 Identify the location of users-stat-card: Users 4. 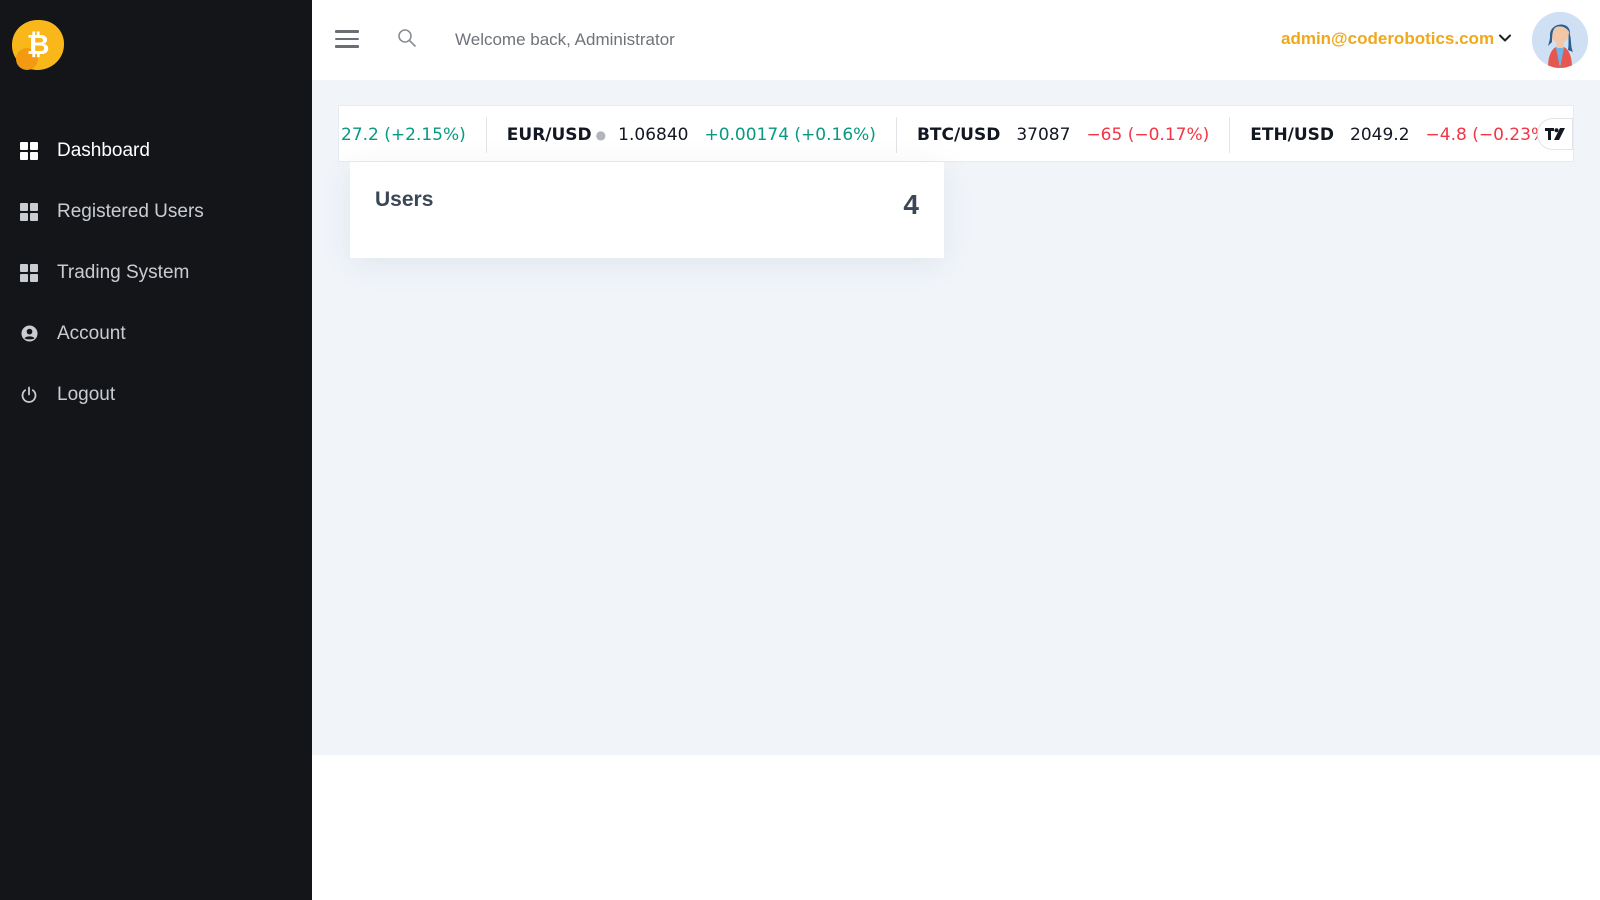
(647, 210).